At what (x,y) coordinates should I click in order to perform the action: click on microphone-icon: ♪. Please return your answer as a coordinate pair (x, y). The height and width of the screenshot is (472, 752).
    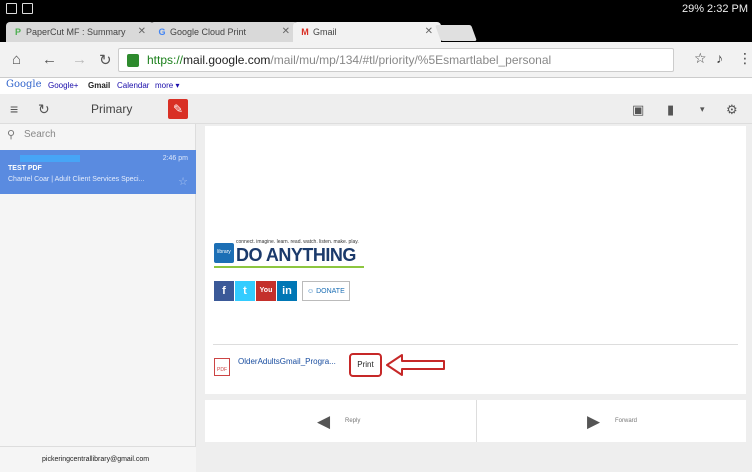
    Looking at the image, I should click on (719, 58).